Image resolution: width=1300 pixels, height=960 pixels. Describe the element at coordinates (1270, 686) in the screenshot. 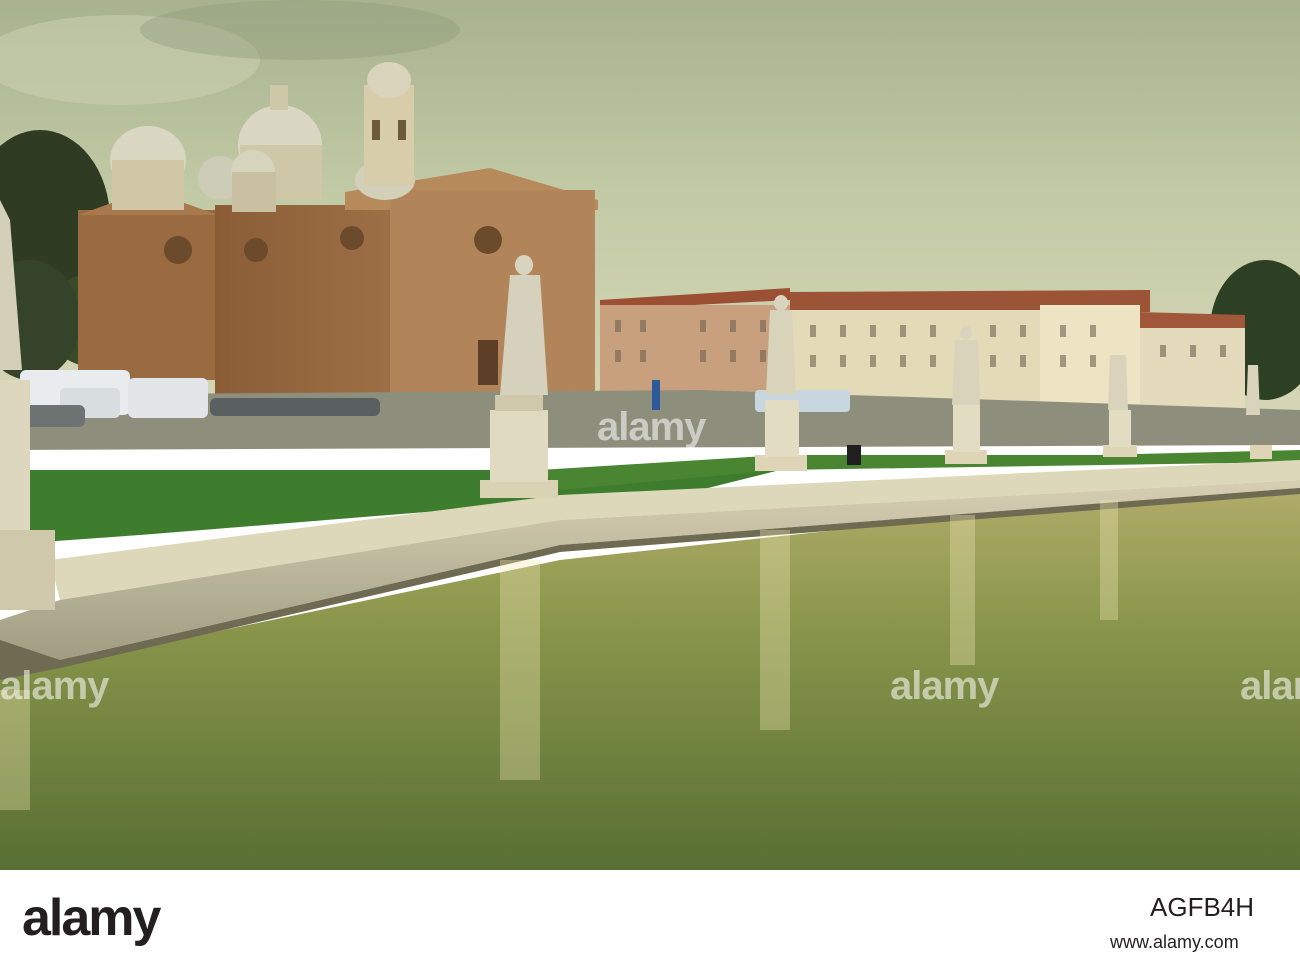

I see `watermark-right: alamy` at that location.